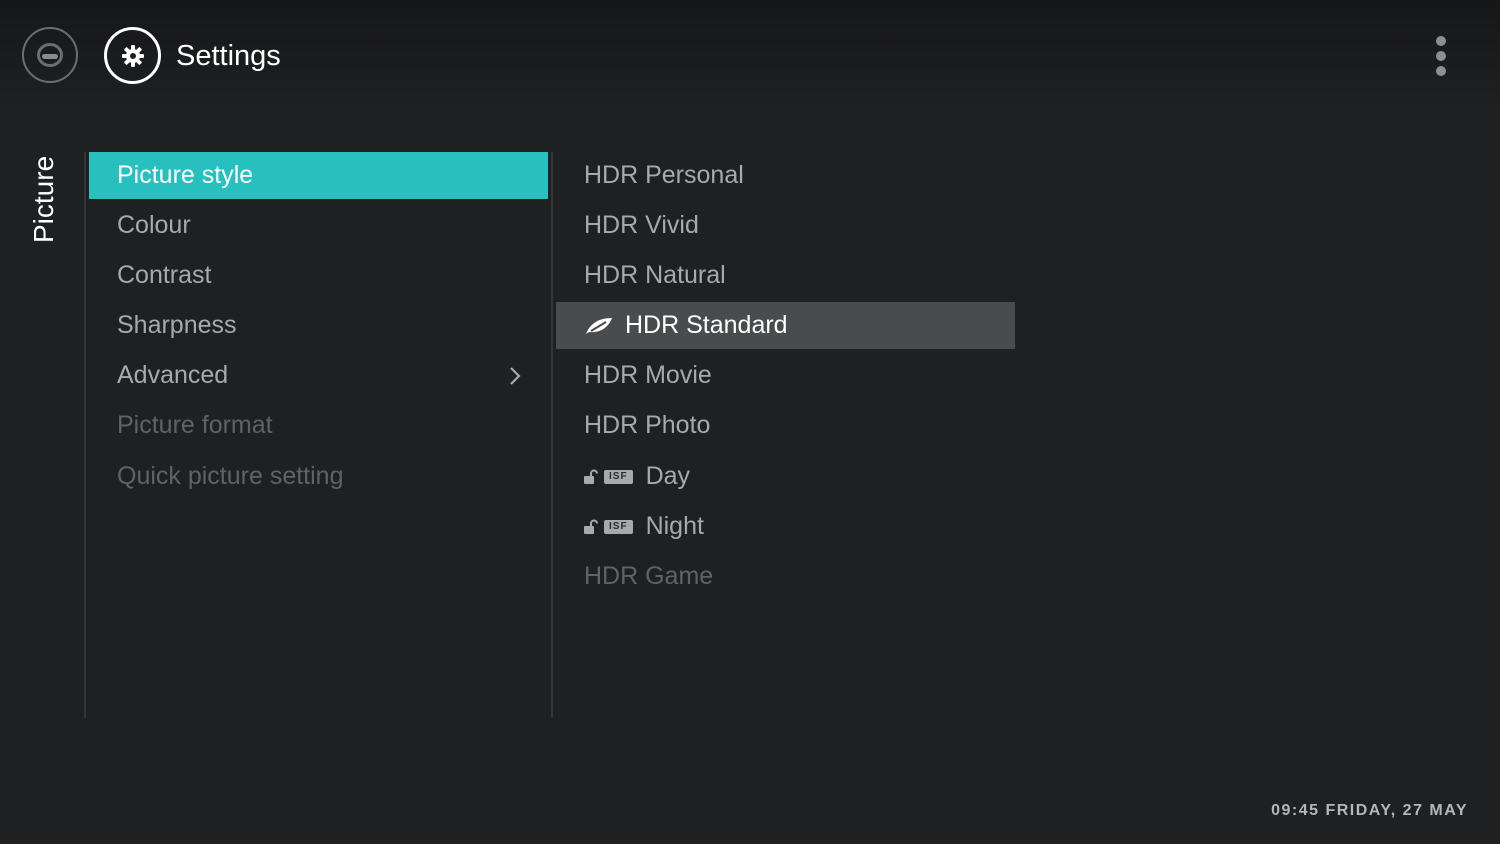  Describe the element at coordinates (641, 225) in the screenshot. I see `option-label: HDR Vivid` at that location.